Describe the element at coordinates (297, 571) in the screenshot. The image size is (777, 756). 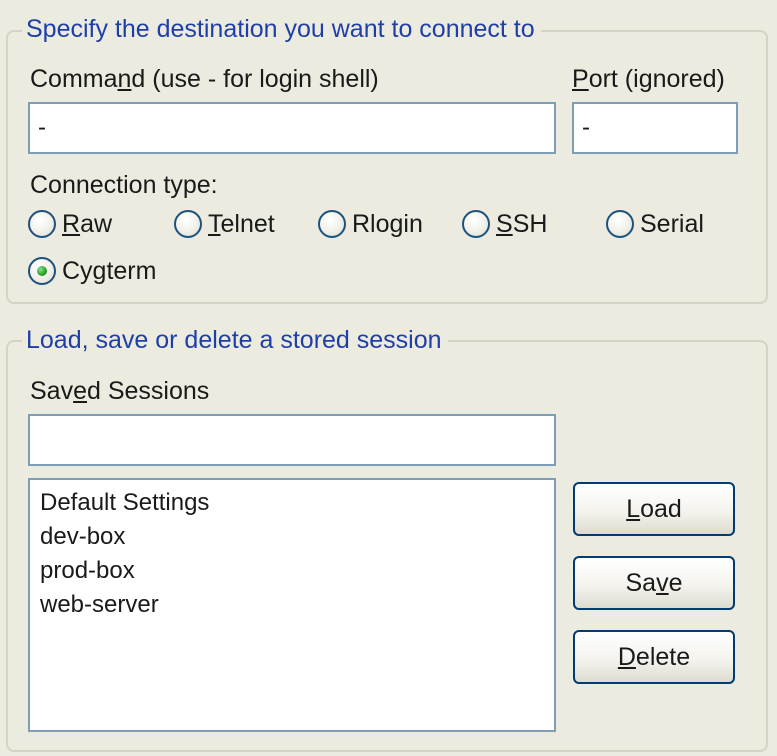
I see `list-item: prod-box` at that location.